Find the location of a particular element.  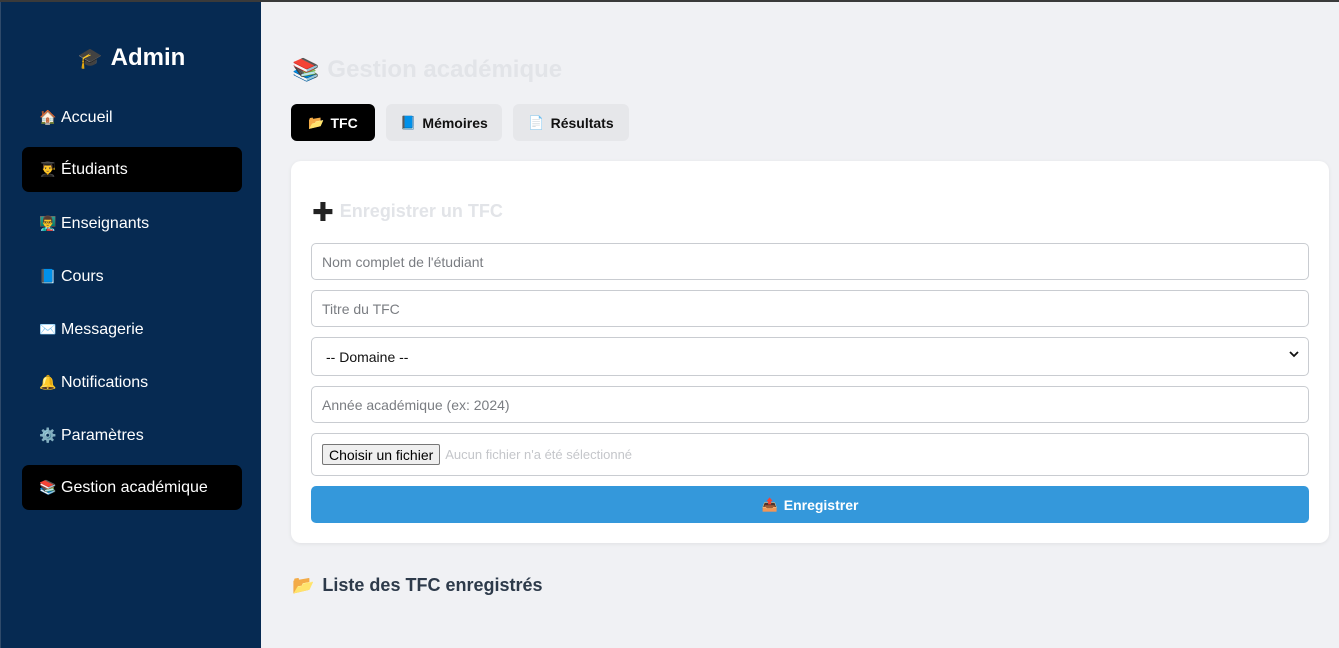

tab-resultats: 📄 Résultats is located at coordinates (571, 122).